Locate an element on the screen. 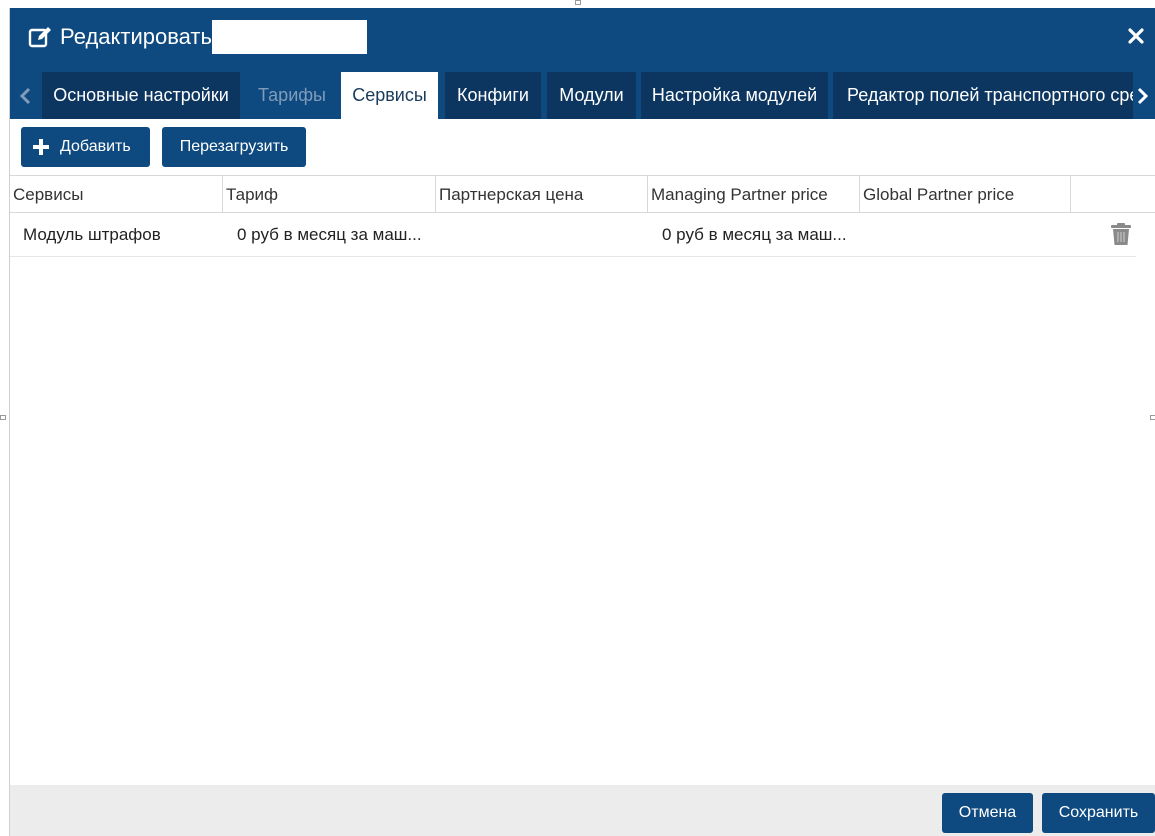  title-name-redacted is located at coordinates (289, 37).